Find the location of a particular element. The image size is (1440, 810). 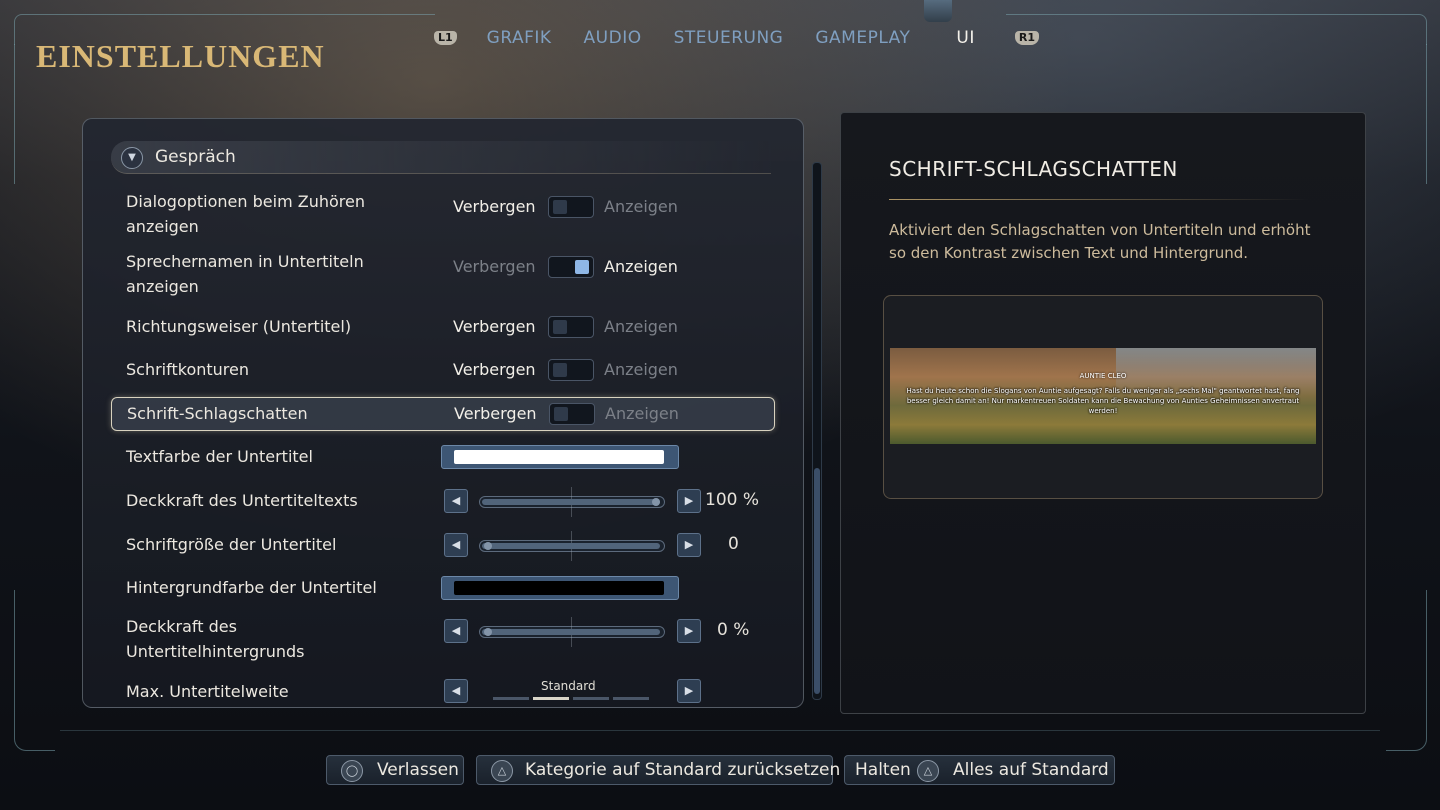

section-header-gespraech: ▼ Gespräch is located at coordinates (441, 157).